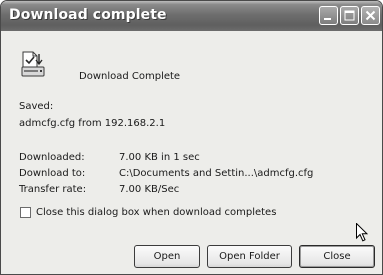 Image resolution: width=383 pixels, height=275 pixels. What do you see at coordinates (159, 157) in the screenshot?
I see `downloaded-value: 7.00 KB in 1 sec` at bounding box center [159, 157].